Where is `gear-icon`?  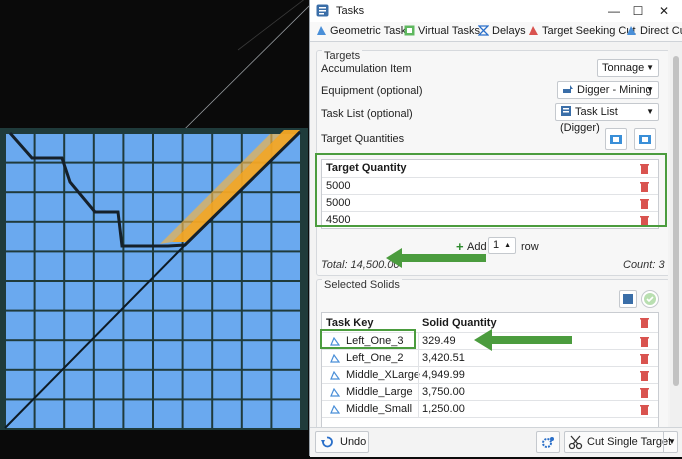
gear-icon is located at coordinates (548, 442).